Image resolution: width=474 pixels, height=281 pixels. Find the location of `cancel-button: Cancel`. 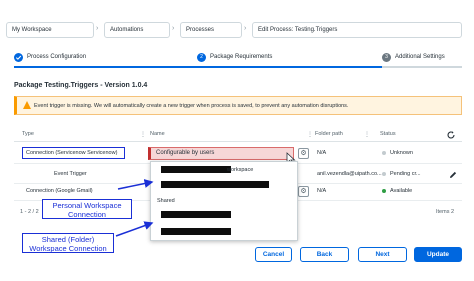

cancel-button: Cancel is located at coordinates (273, 254).